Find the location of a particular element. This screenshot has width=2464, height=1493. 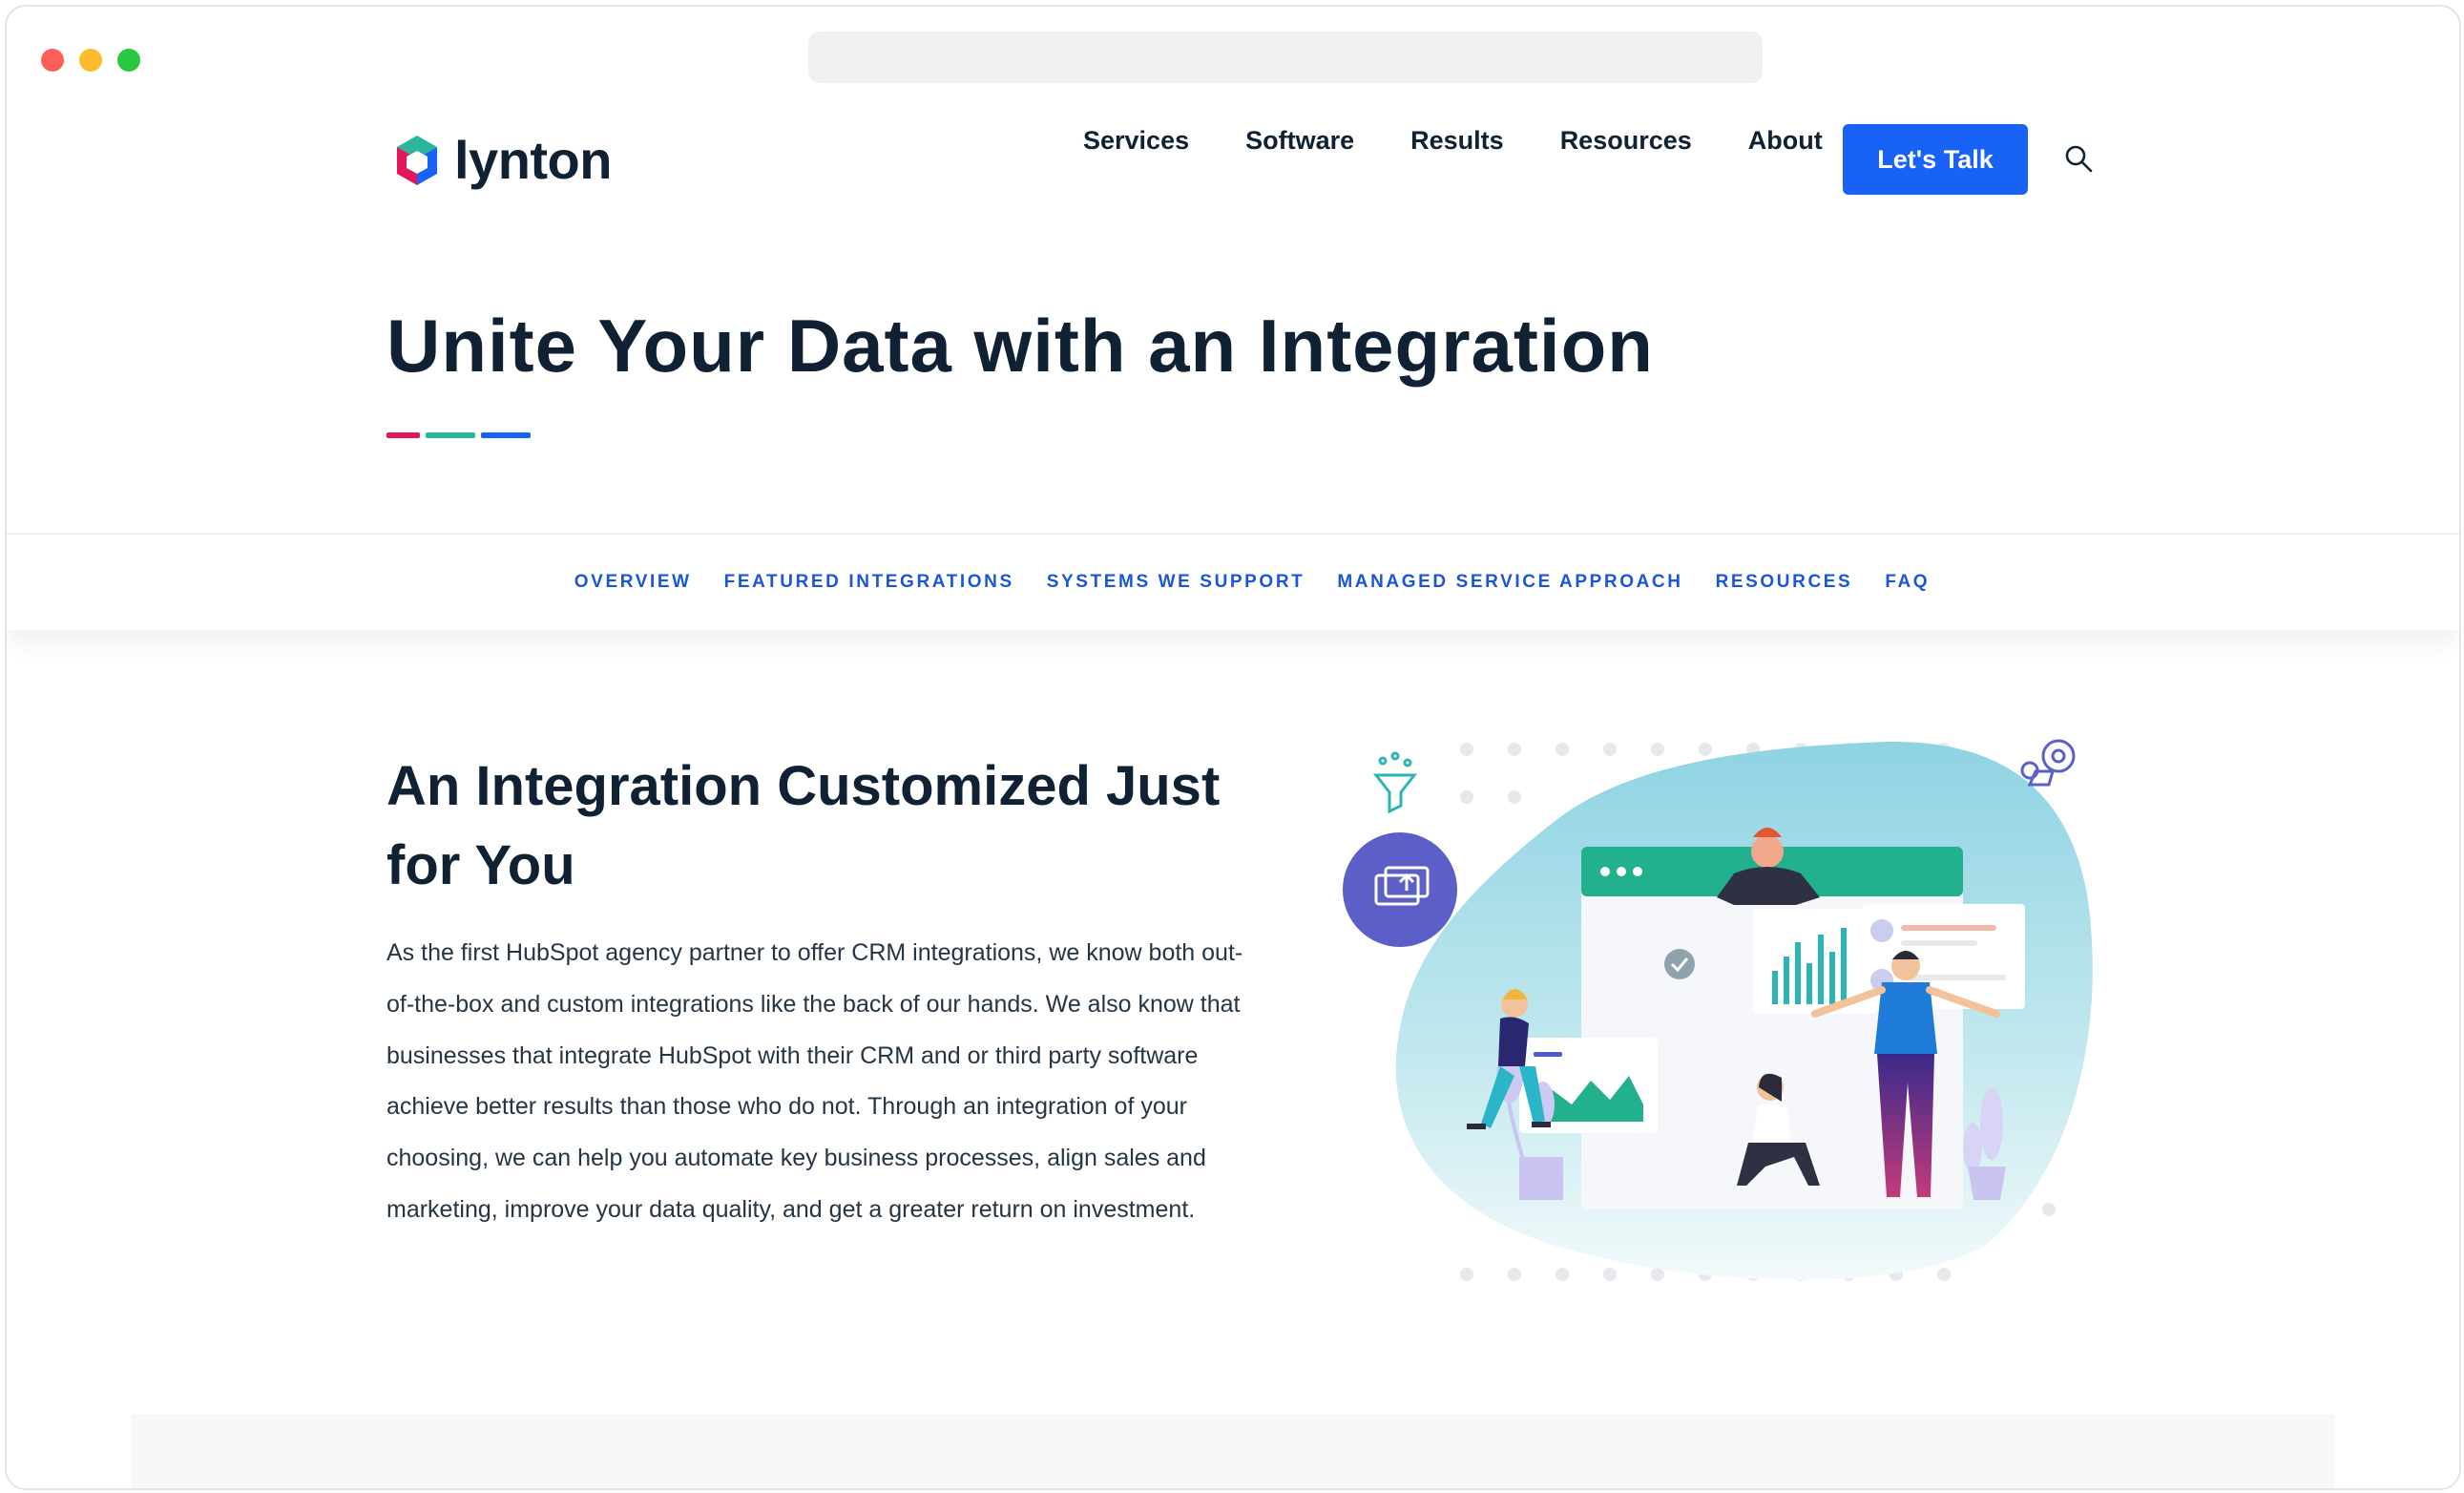

lynton-logo-icon is located at coordinates (417, 160).